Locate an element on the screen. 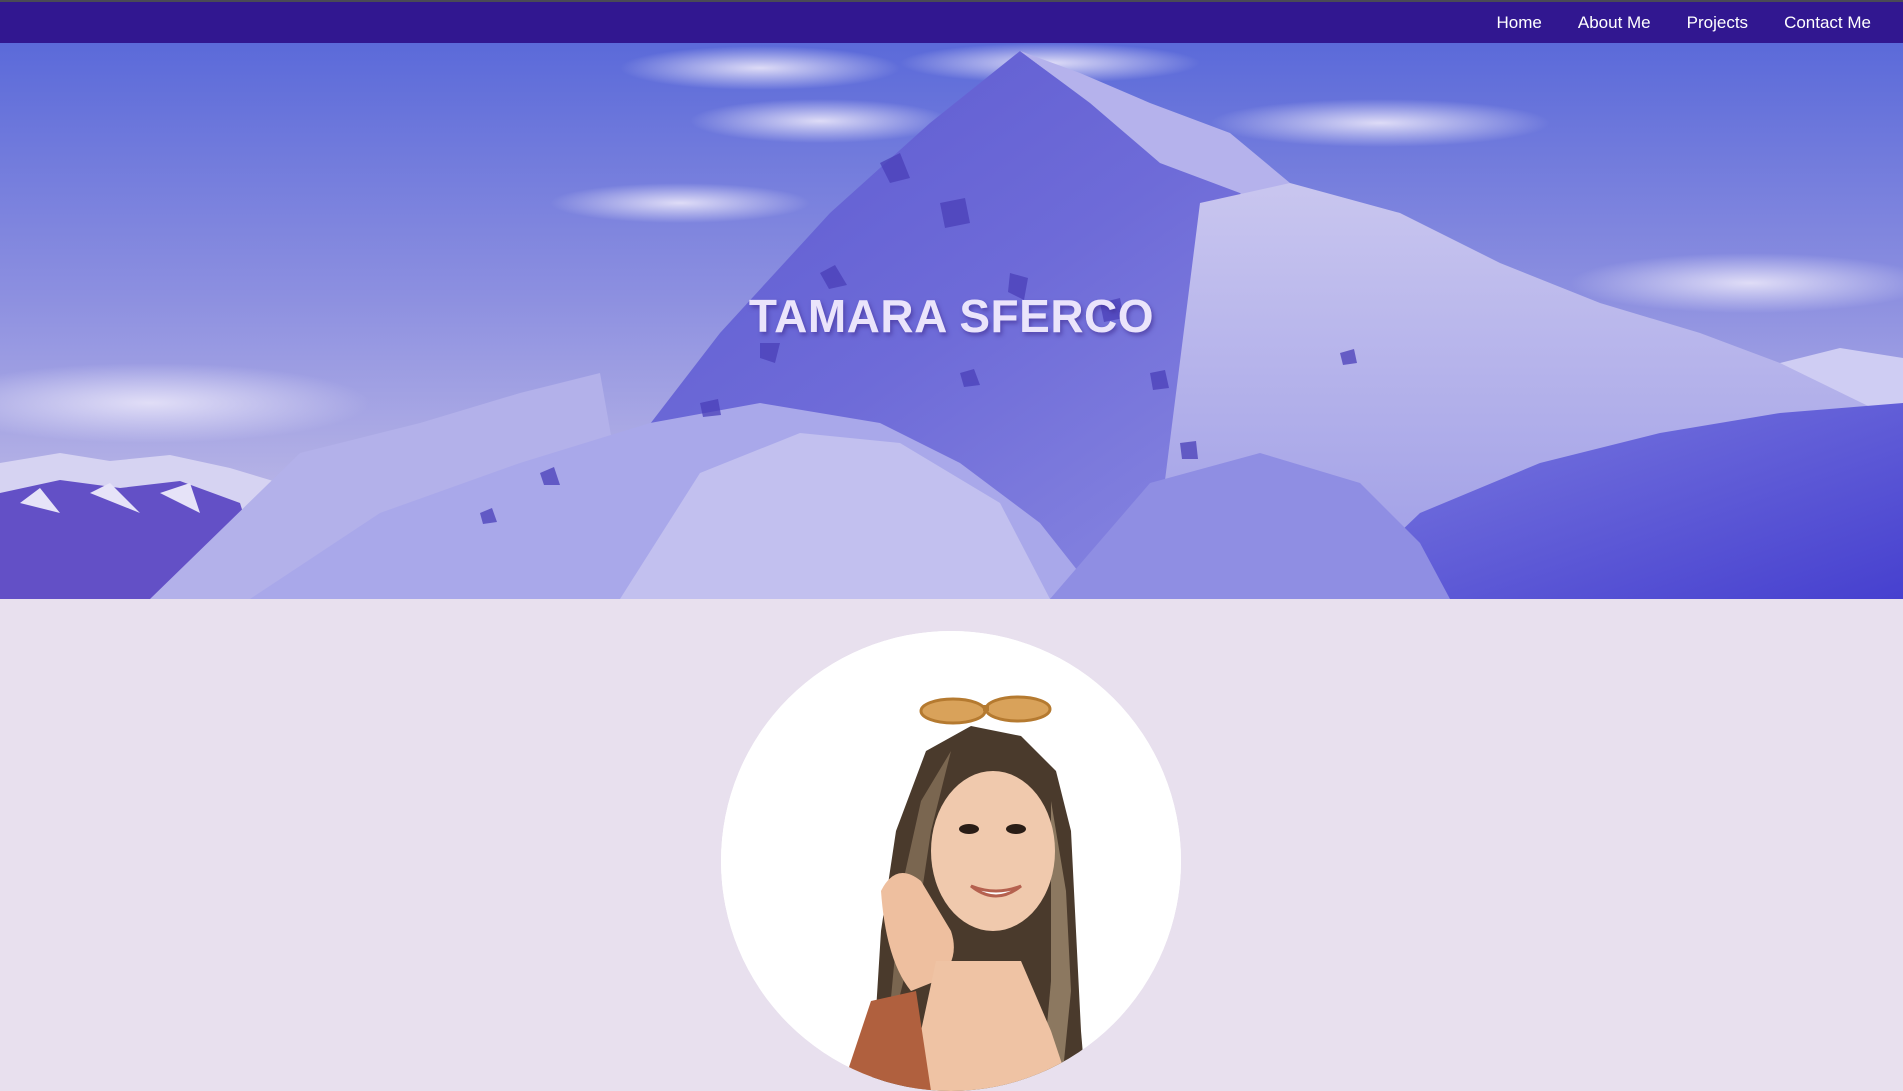 The height and width of the screenshot is (1091, 1903). nav-contact-me-link: Contact Me is located at coordinates (1827, 23).